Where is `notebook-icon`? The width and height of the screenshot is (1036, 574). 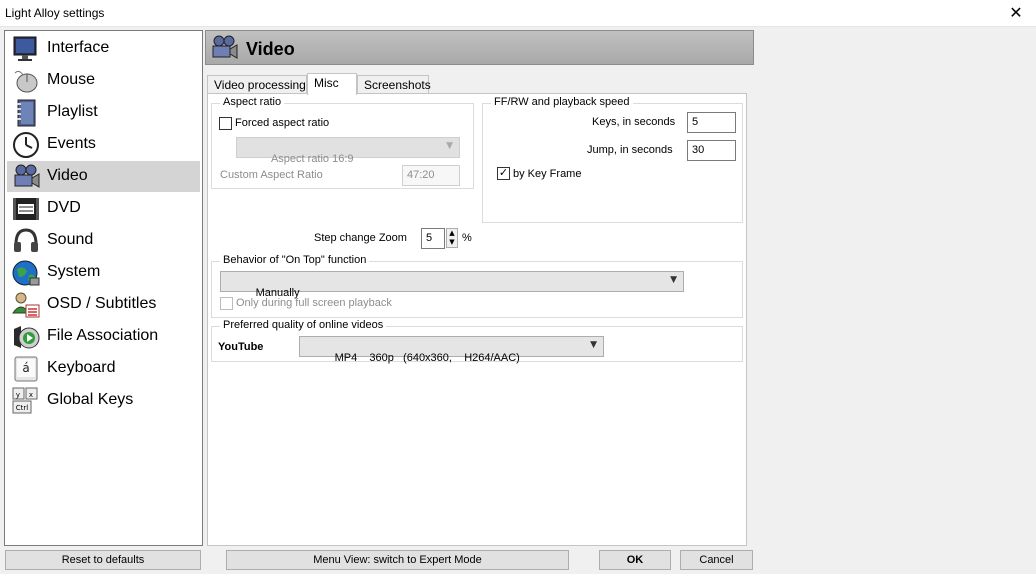 notebook-icon is located at coordinates (26, 113).